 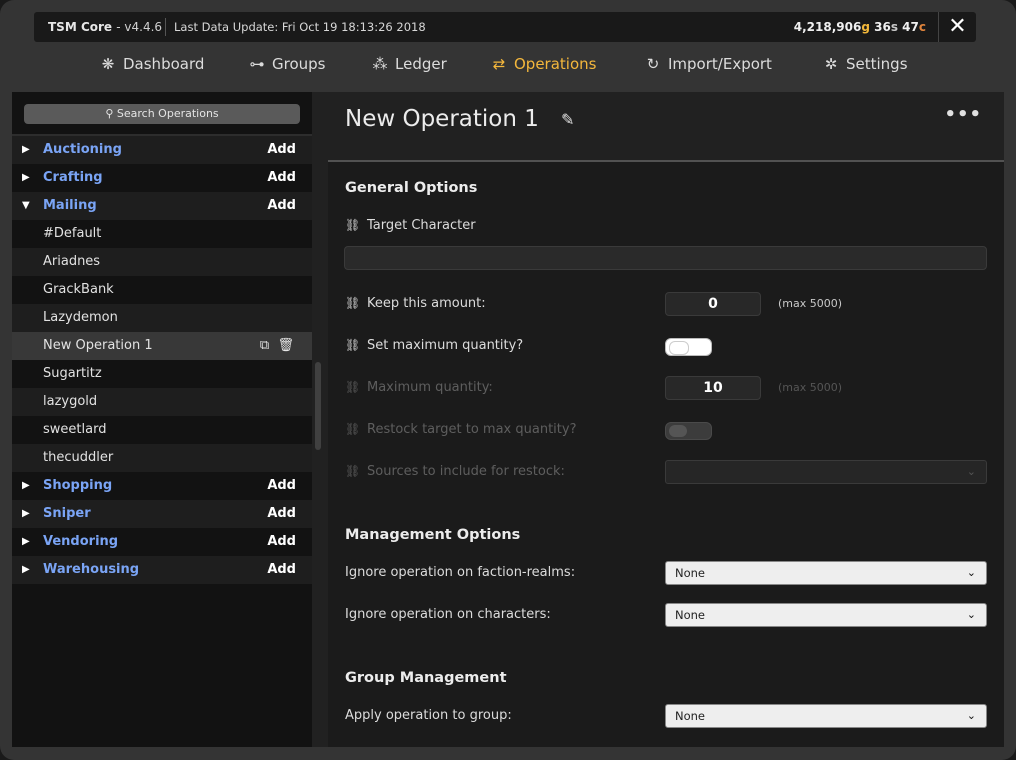 I want to click on operation-item-grackbank: GrackBank, so click(x=162, y=290).